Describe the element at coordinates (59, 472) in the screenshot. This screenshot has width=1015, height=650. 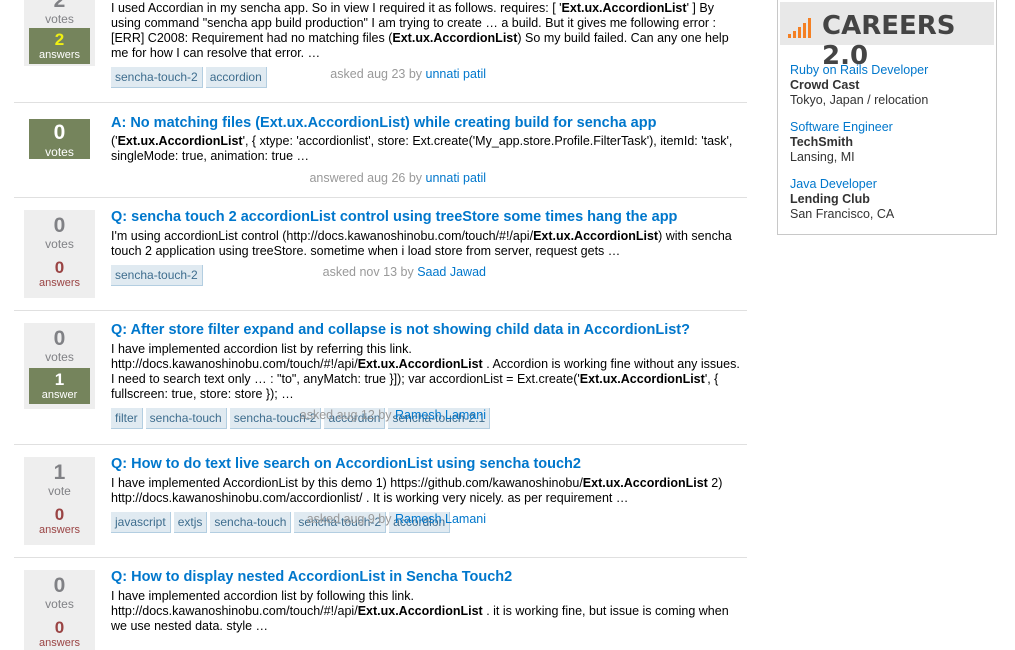
I see `vote-number: 1` at that location.